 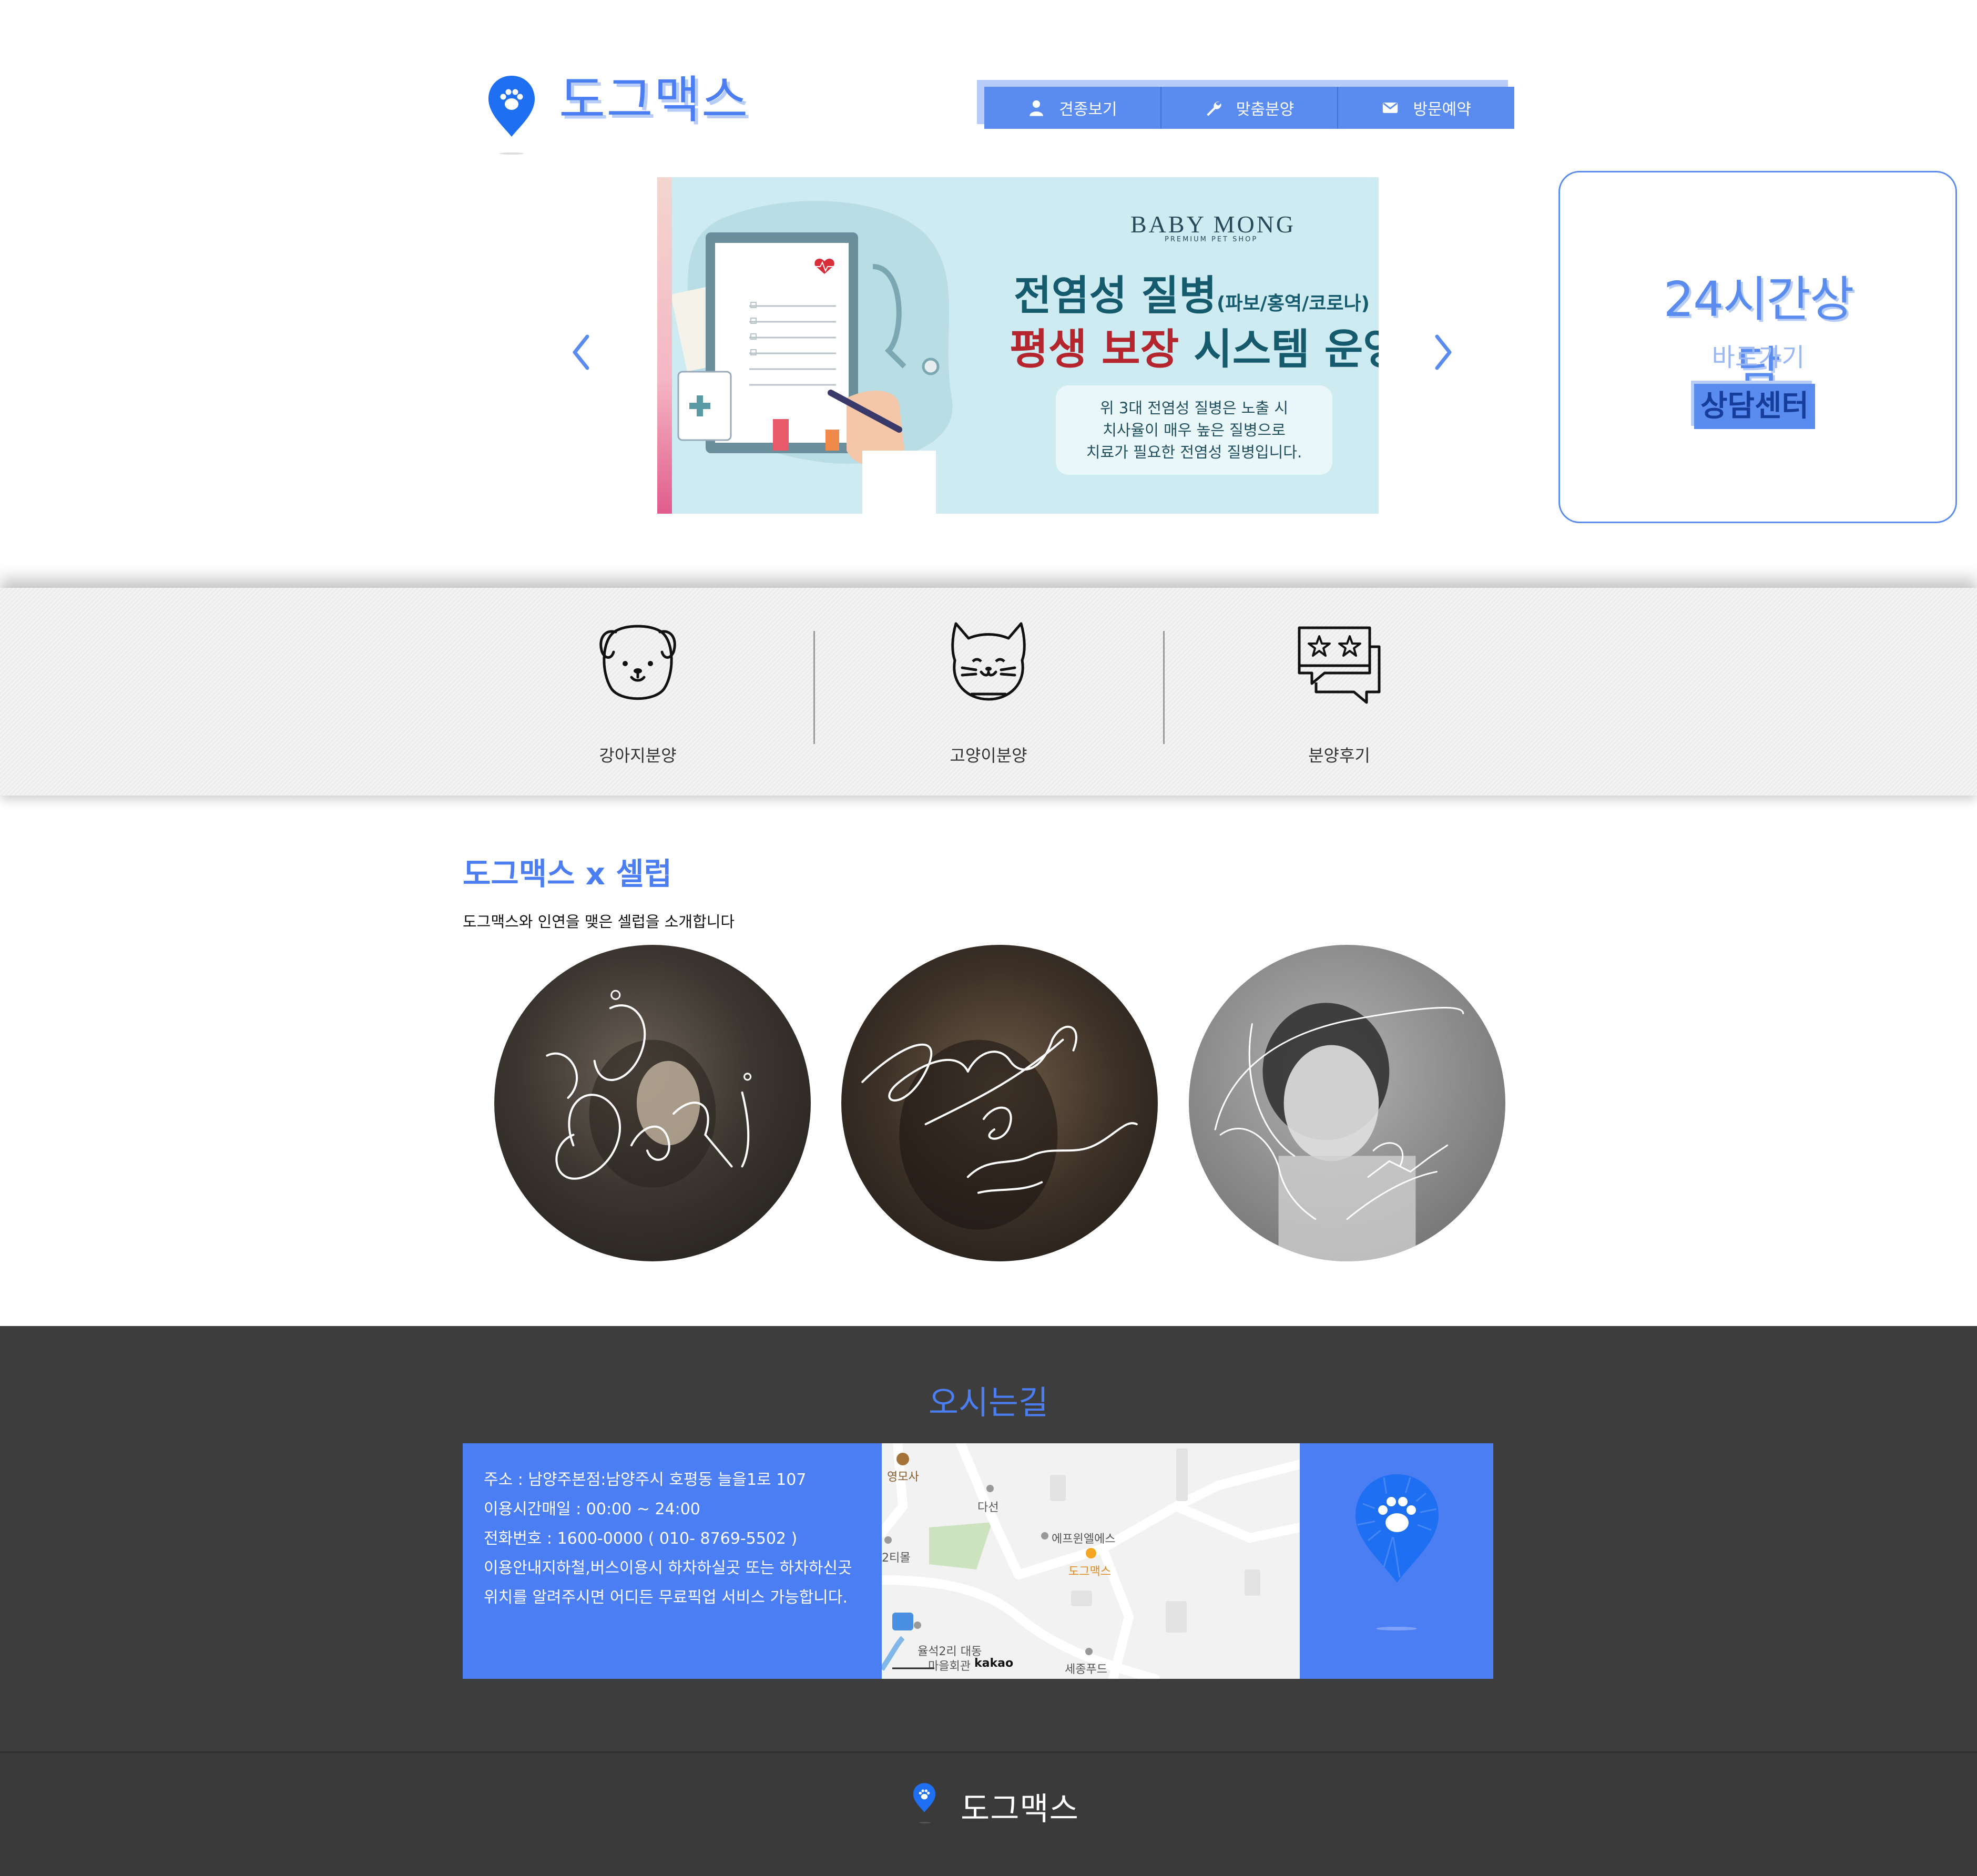 What do you see at coordinates (1390, 108) in the screenshot?
I see `envelope-icon` at bounding box center [1390, 108].